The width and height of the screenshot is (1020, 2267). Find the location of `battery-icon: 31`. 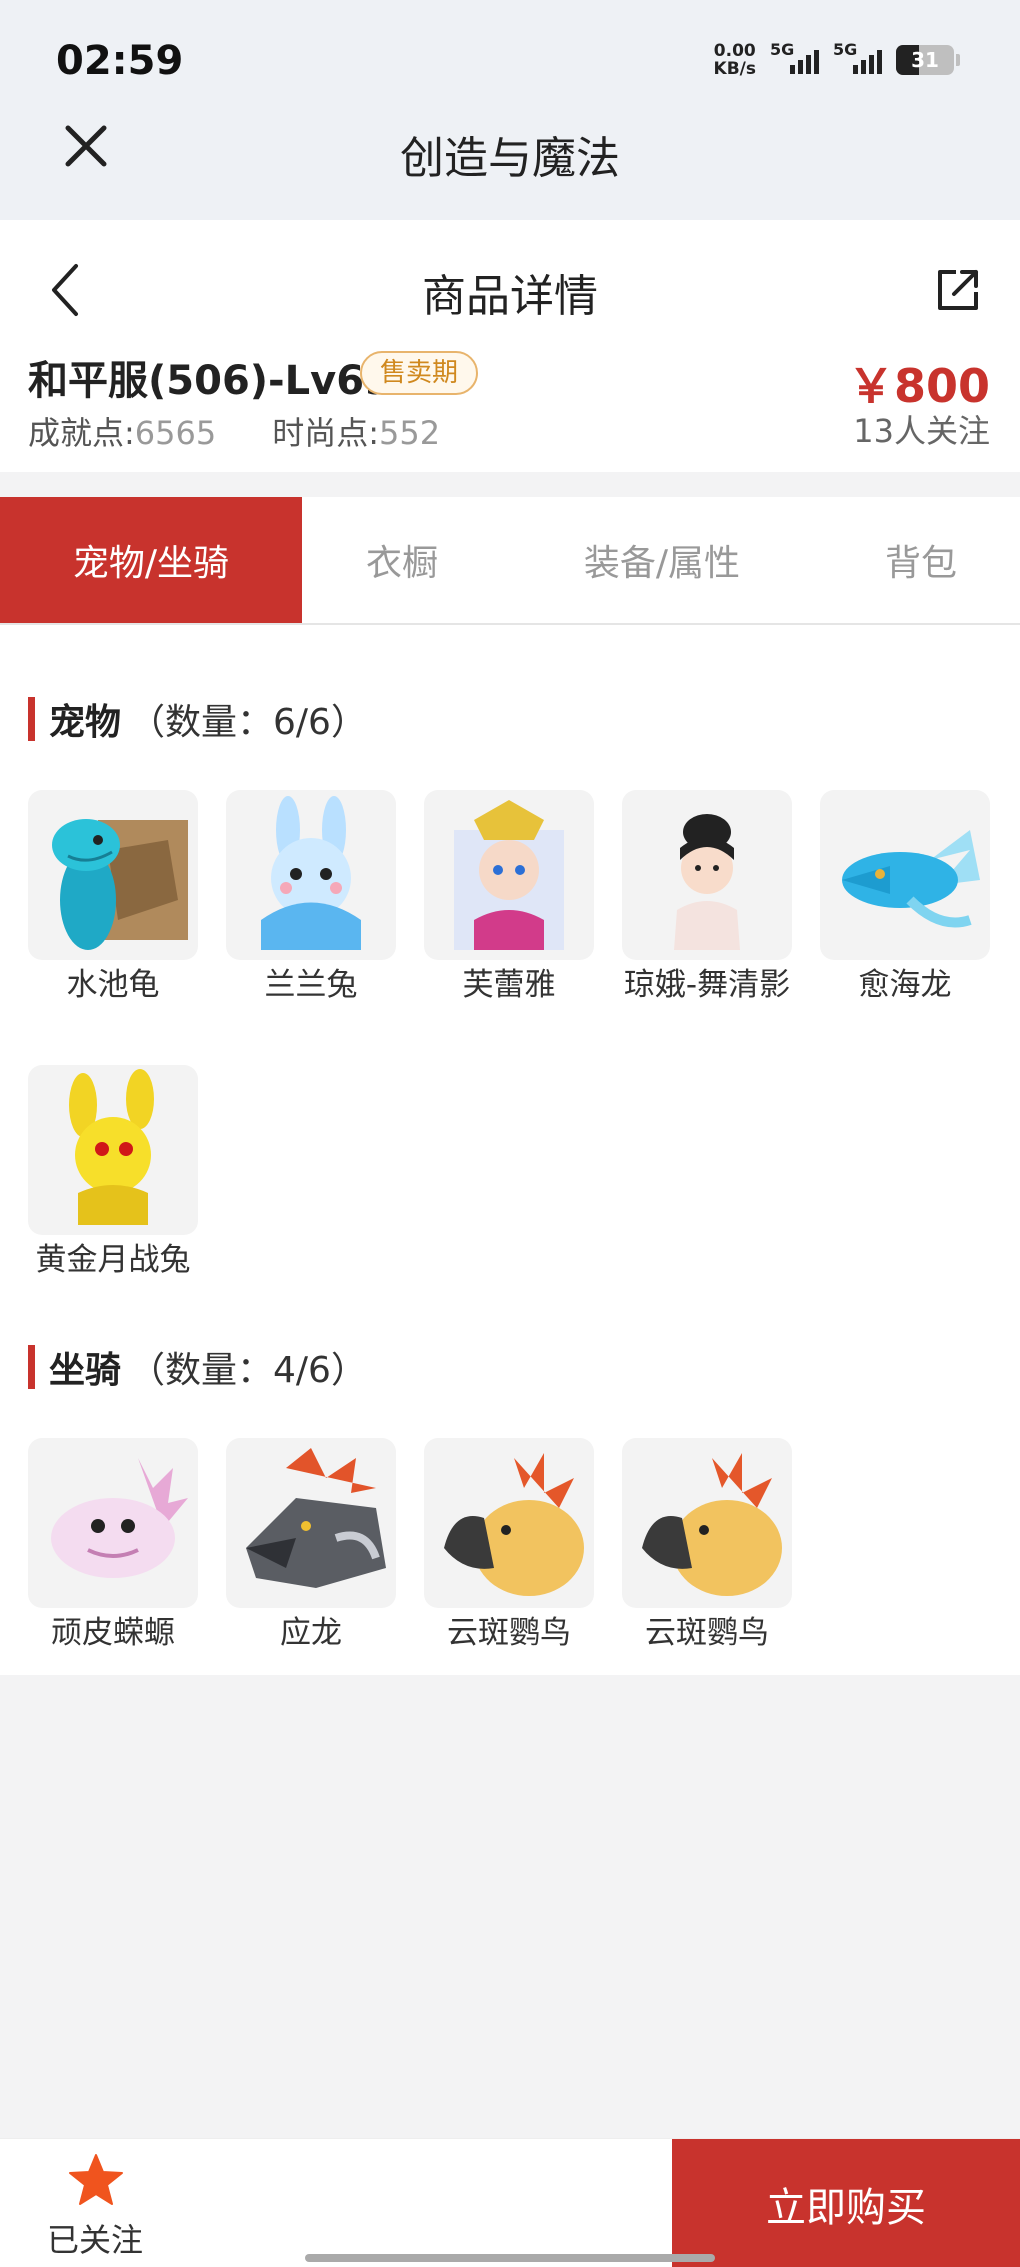

battery-icon: 31 is located at coordinates (925, 60).